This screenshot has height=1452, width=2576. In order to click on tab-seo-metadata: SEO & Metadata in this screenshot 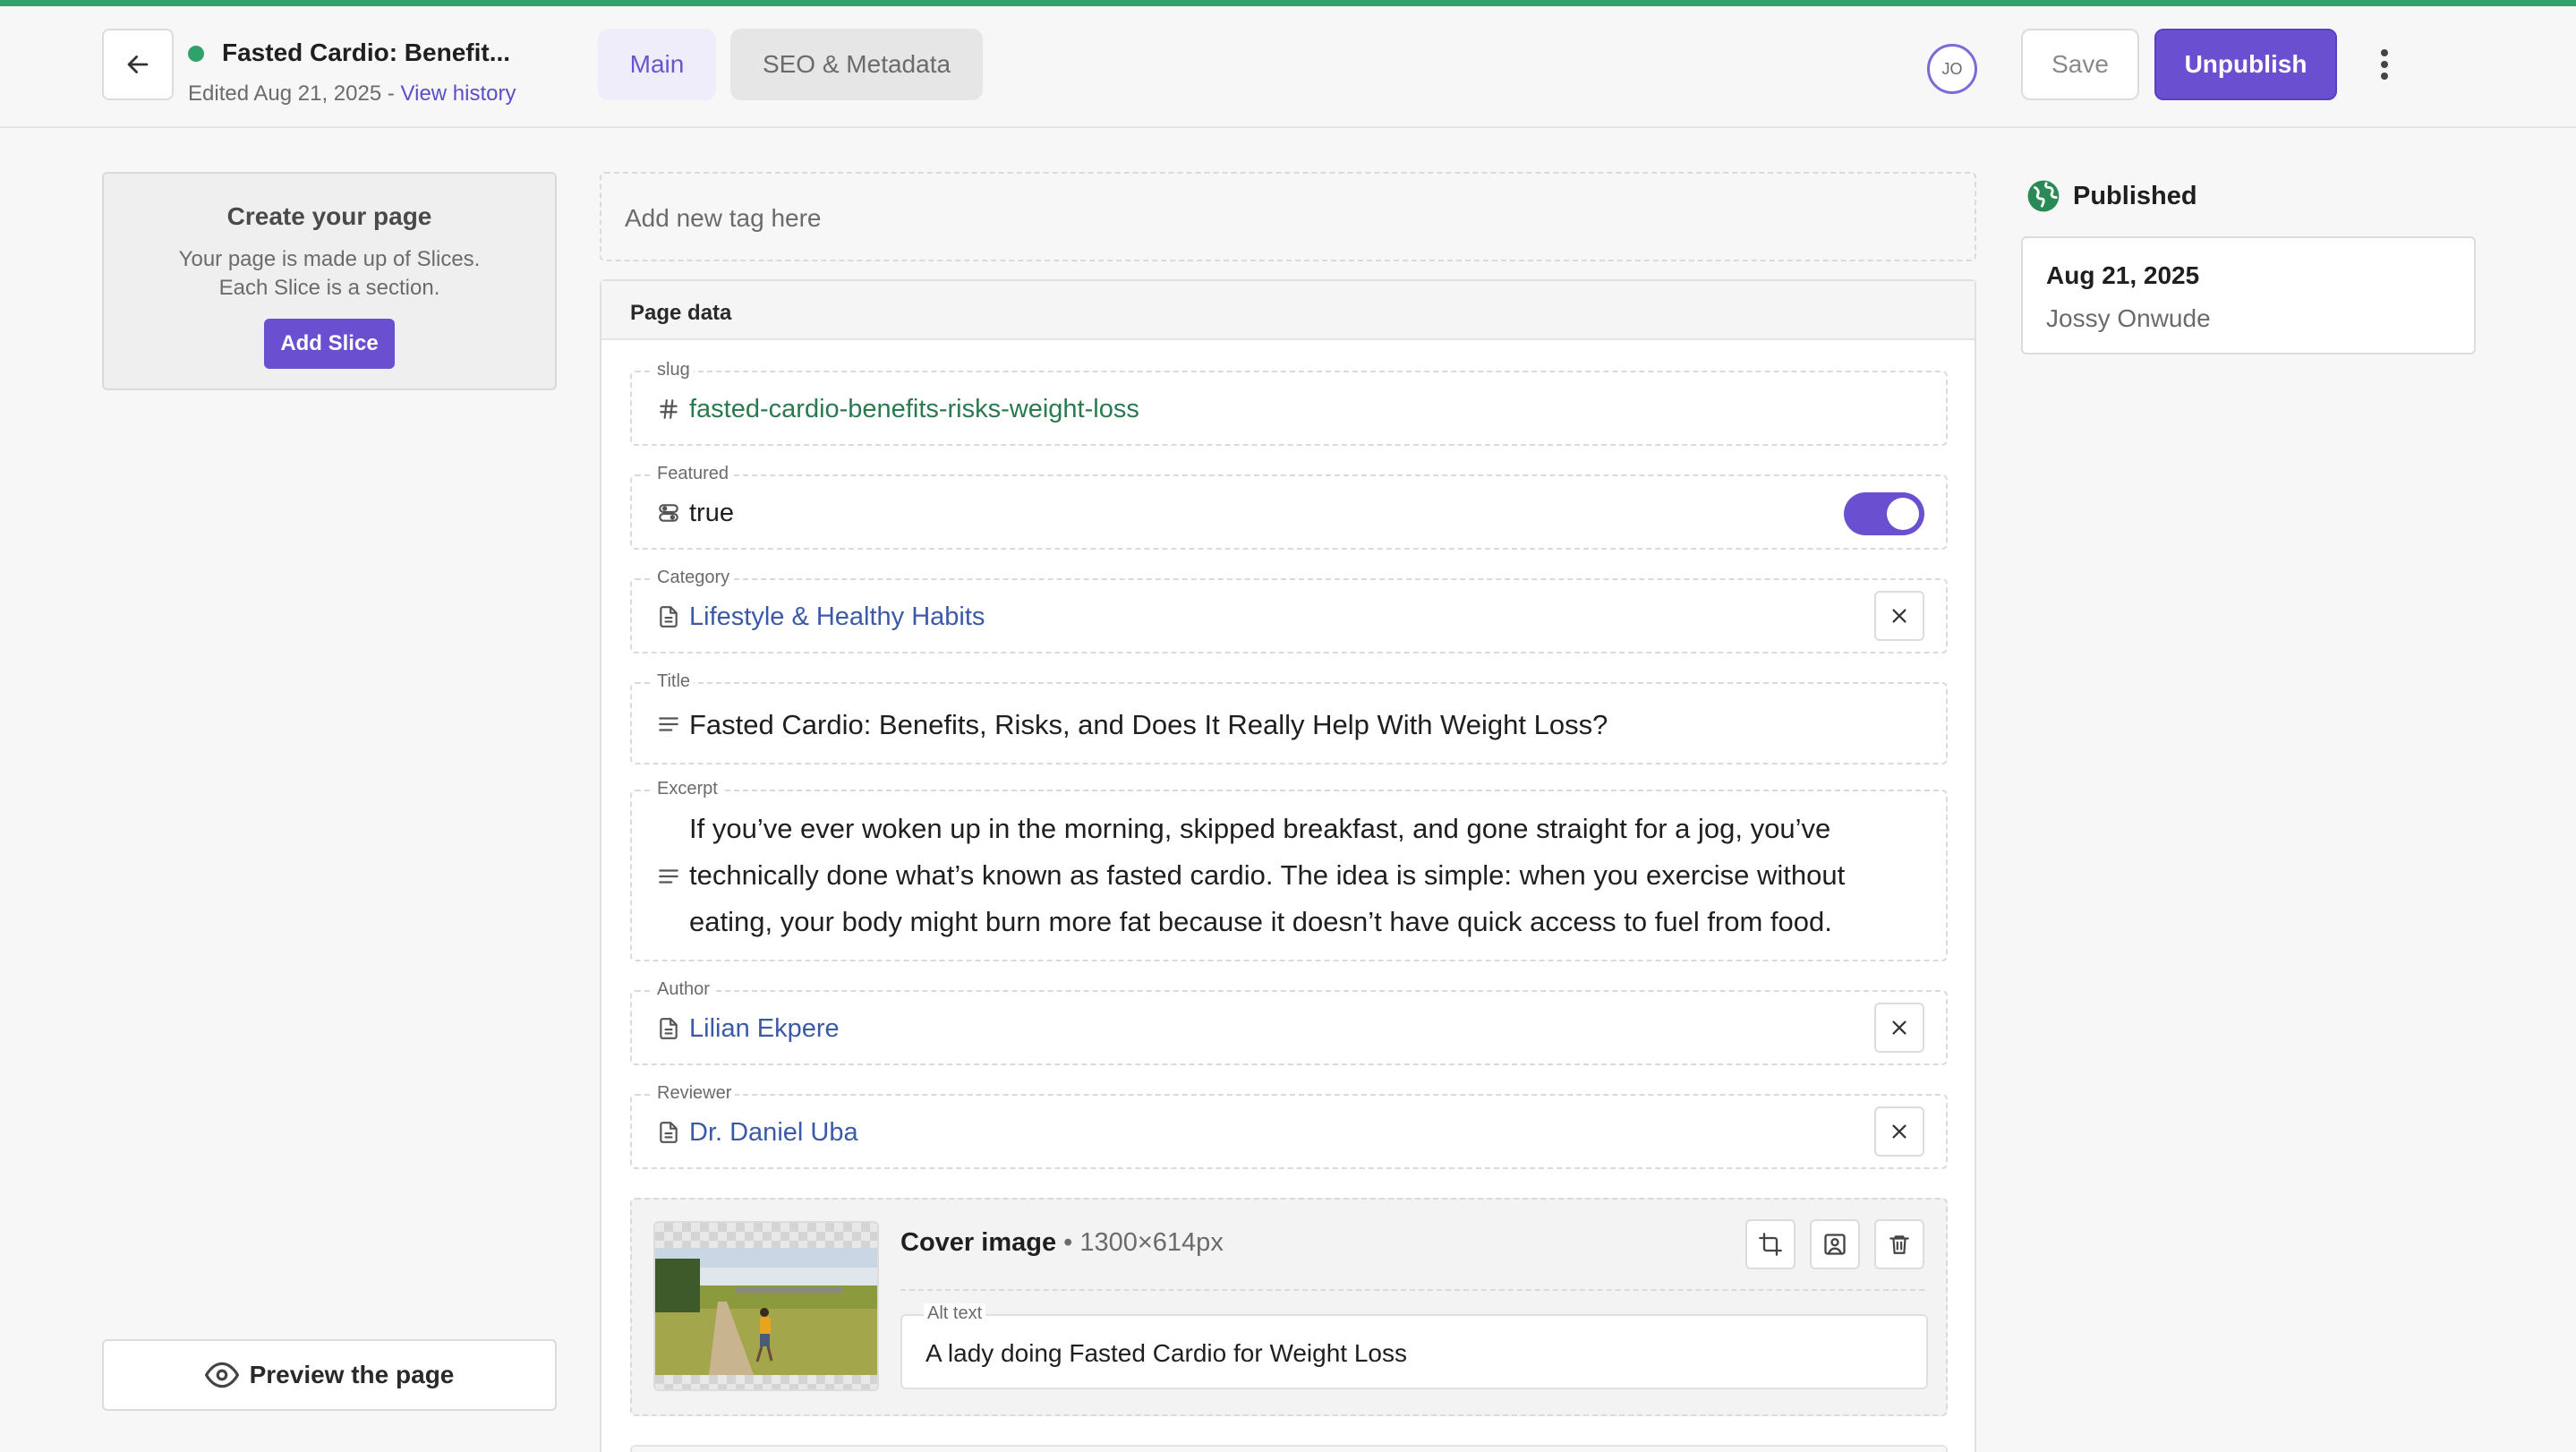, I will do `click(856, 64)`.